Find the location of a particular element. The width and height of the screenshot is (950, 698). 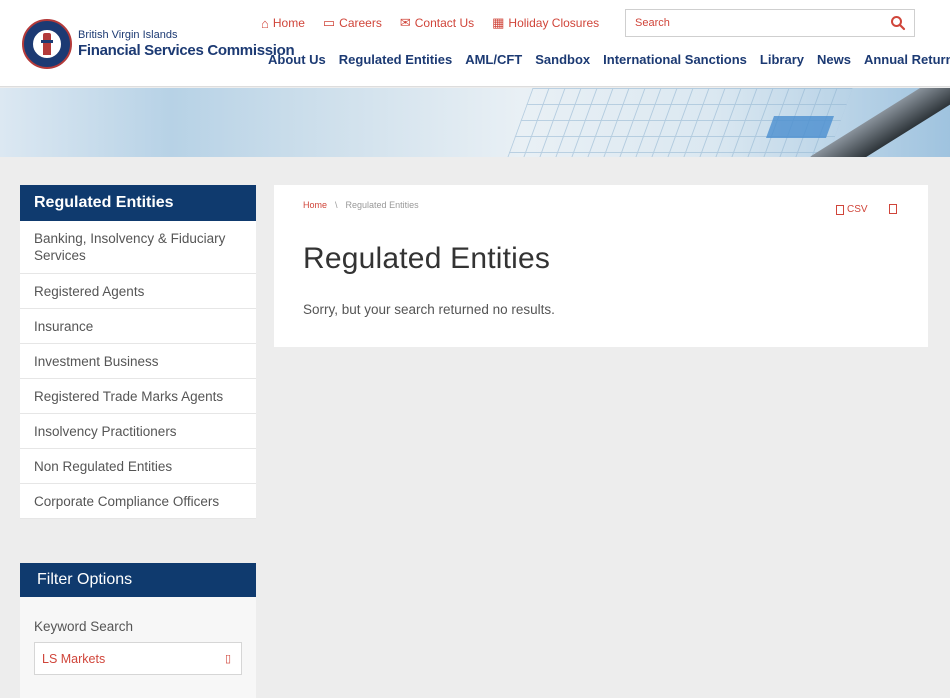

sidebar-item-banking: Banking, Insolvency & Fiduciary Services is located at coordinates (138, 247).